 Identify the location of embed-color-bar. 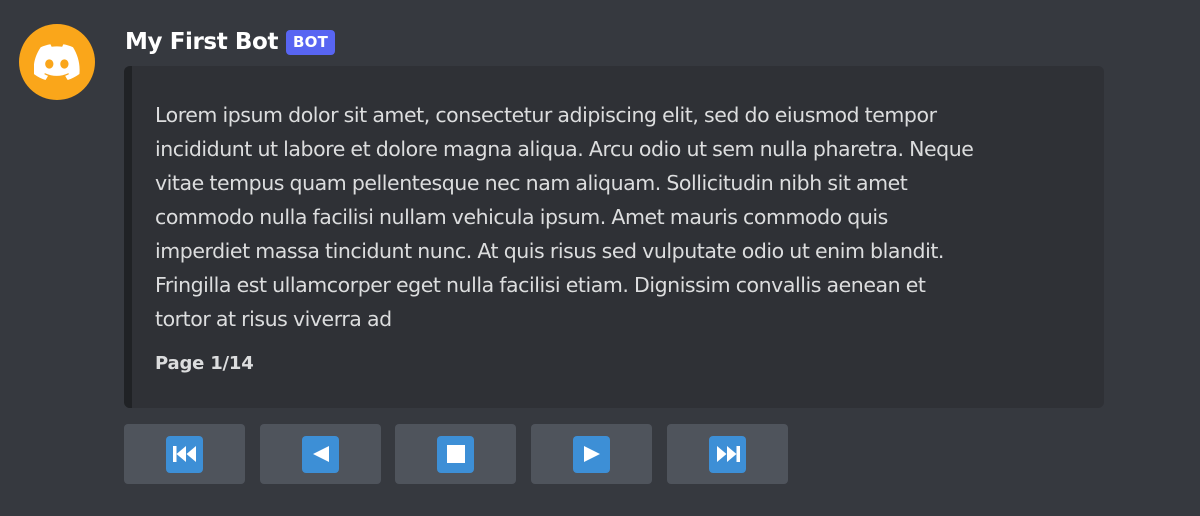
(128, 237).